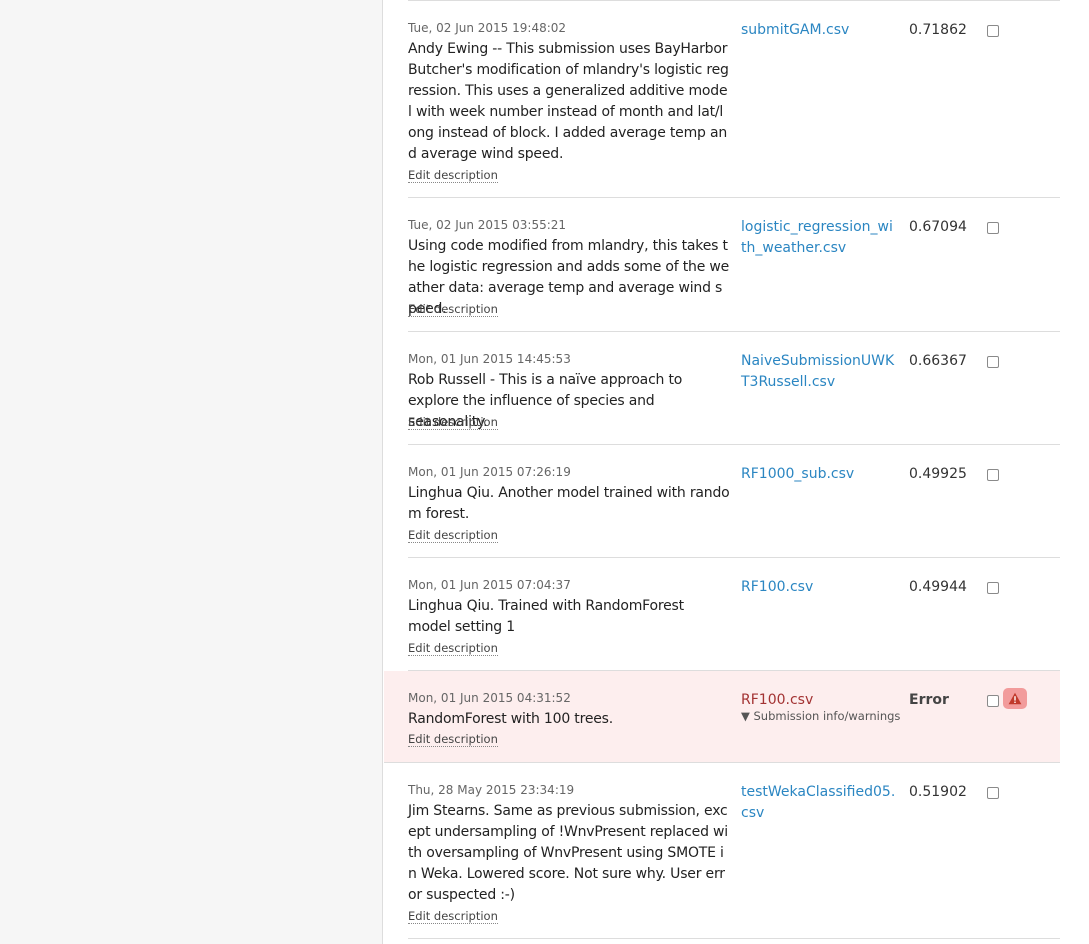 The width and height of the screenshot is (1089, 944). I want to click on warning-triangle-icon, so click(1015, 698).